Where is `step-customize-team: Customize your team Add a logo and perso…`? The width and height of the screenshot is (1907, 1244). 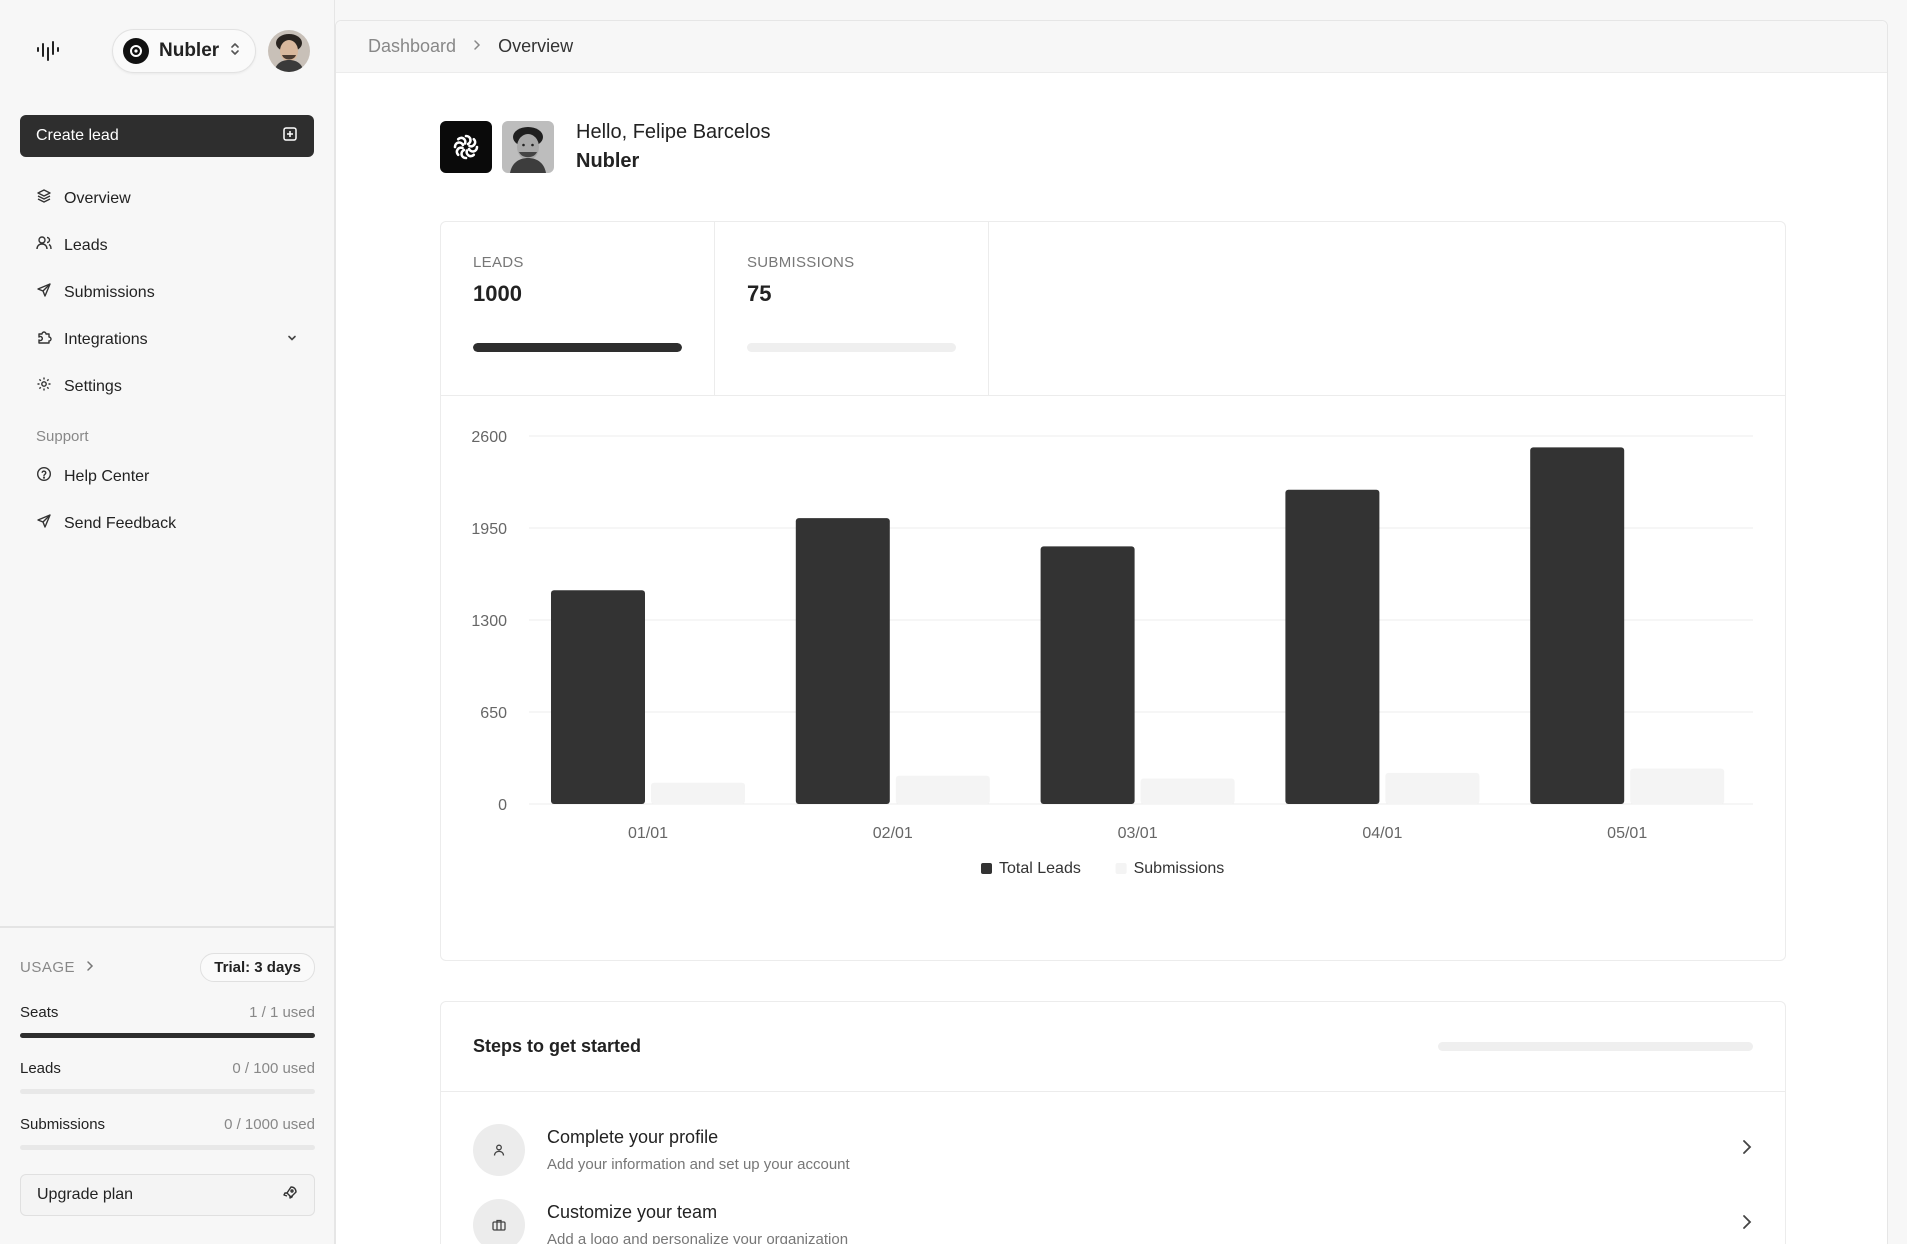
step-customize-team: Customize your team Add a logo and perso… is located at coordinates (1113, 1215).